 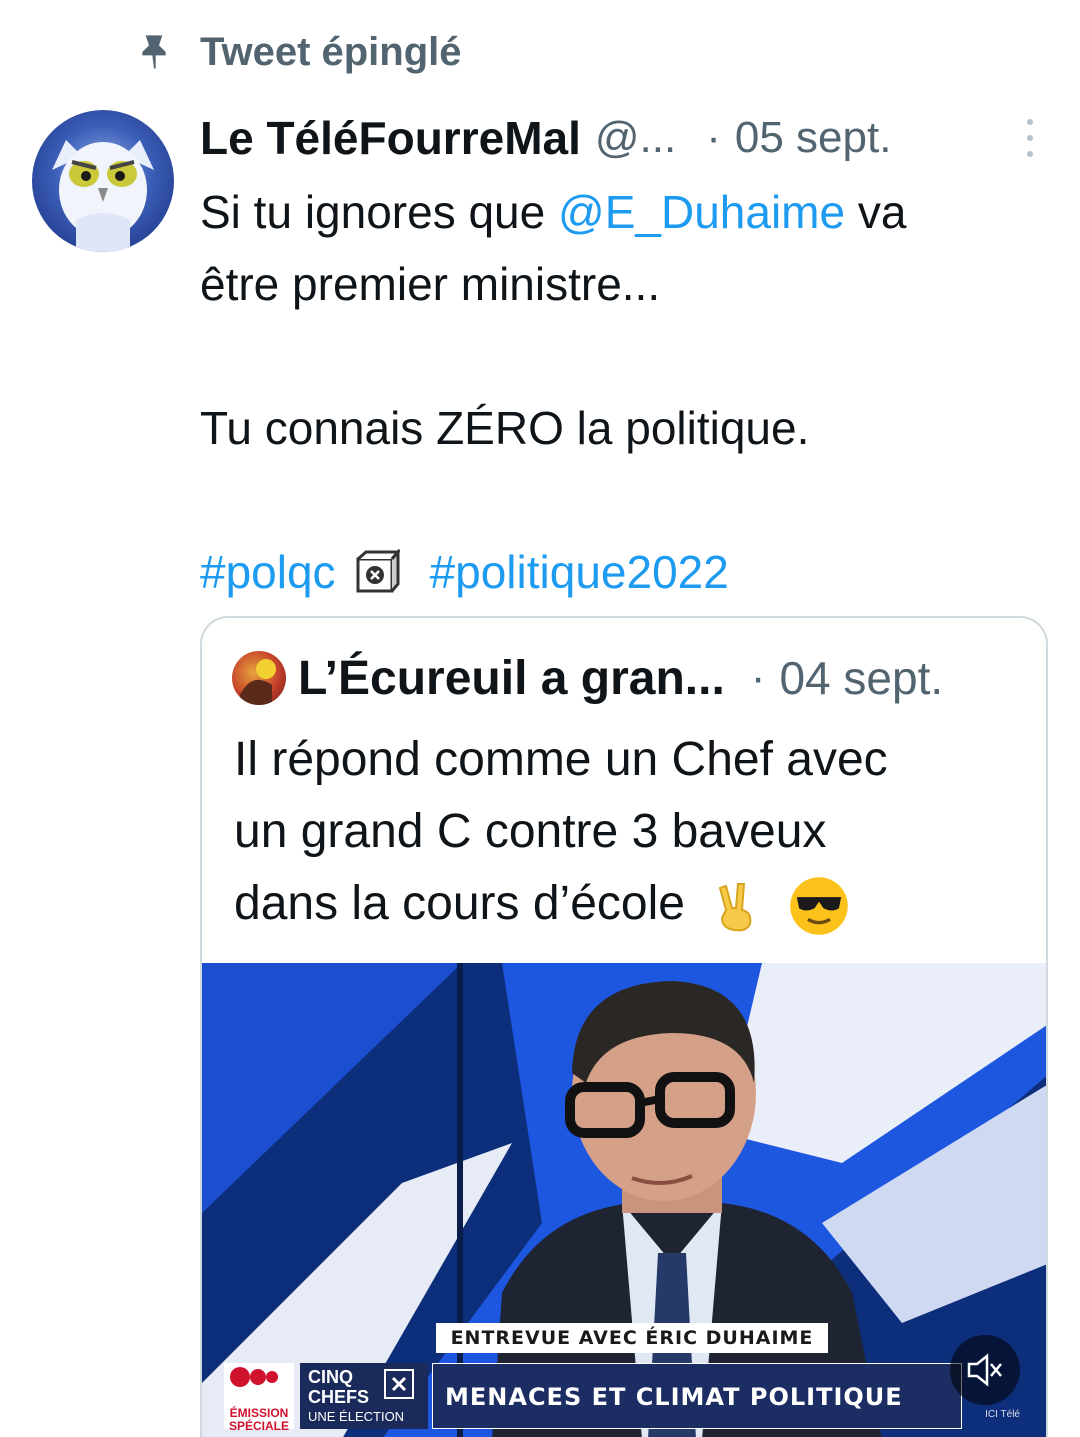 I want to click on show-title-block: CINQ CHEFS UNE ÉLECTION, so click(x=364, y=1396).